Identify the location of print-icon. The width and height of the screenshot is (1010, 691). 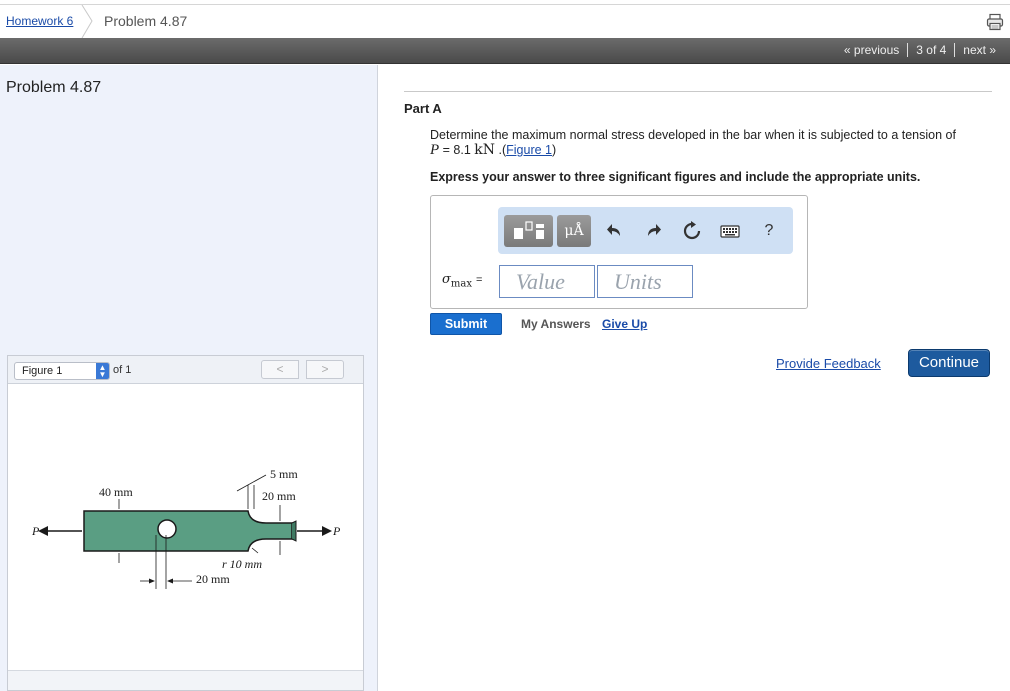
(995, 22).